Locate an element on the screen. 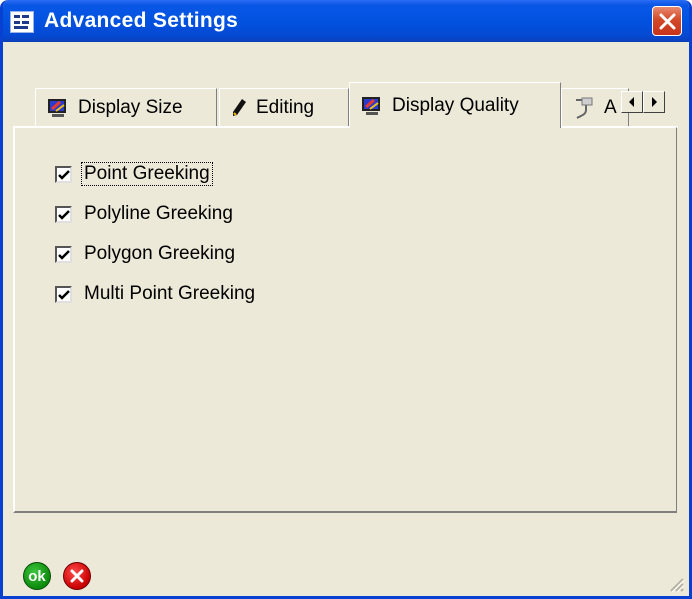  tab-display-quality: Display Quality is located at coordinates (455, 105).